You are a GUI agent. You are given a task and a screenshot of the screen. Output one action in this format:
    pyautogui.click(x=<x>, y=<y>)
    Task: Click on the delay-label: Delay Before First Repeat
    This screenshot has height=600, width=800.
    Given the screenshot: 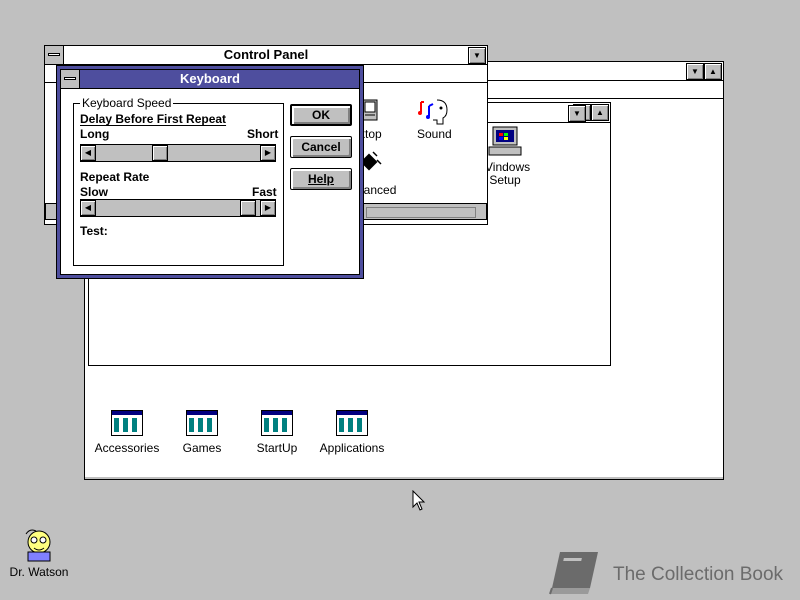 What is the action you would take?
    pyautogui.click(x=153, y=119)
    